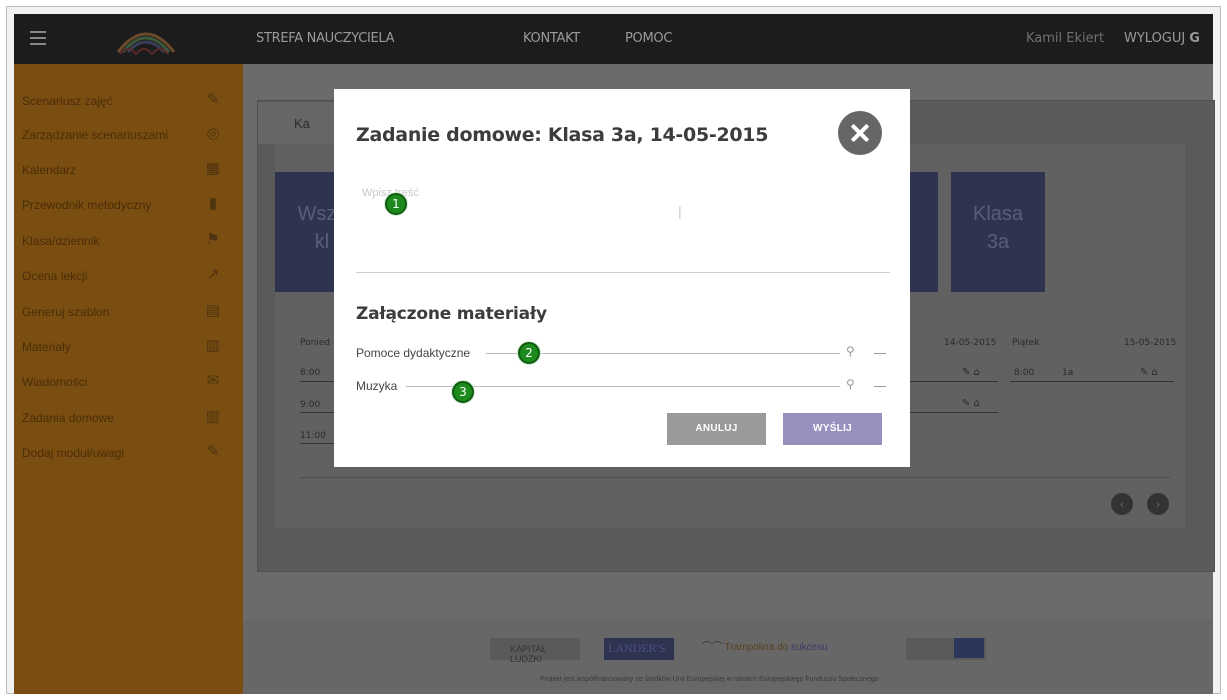  I want to click on kapital-ludzki-logo: KAPITAŁ LUDZKI, so click(535, 651).